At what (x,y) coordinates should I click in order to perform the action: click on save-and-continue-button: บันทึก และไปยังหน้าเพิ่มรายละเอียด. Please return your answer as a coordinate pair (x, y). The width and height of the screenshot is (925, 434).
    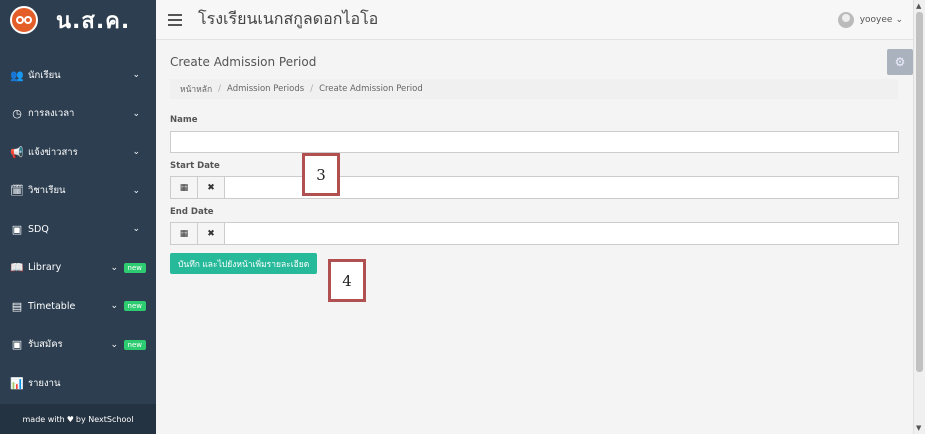
    Looking at the image, I should click on (244, 263).